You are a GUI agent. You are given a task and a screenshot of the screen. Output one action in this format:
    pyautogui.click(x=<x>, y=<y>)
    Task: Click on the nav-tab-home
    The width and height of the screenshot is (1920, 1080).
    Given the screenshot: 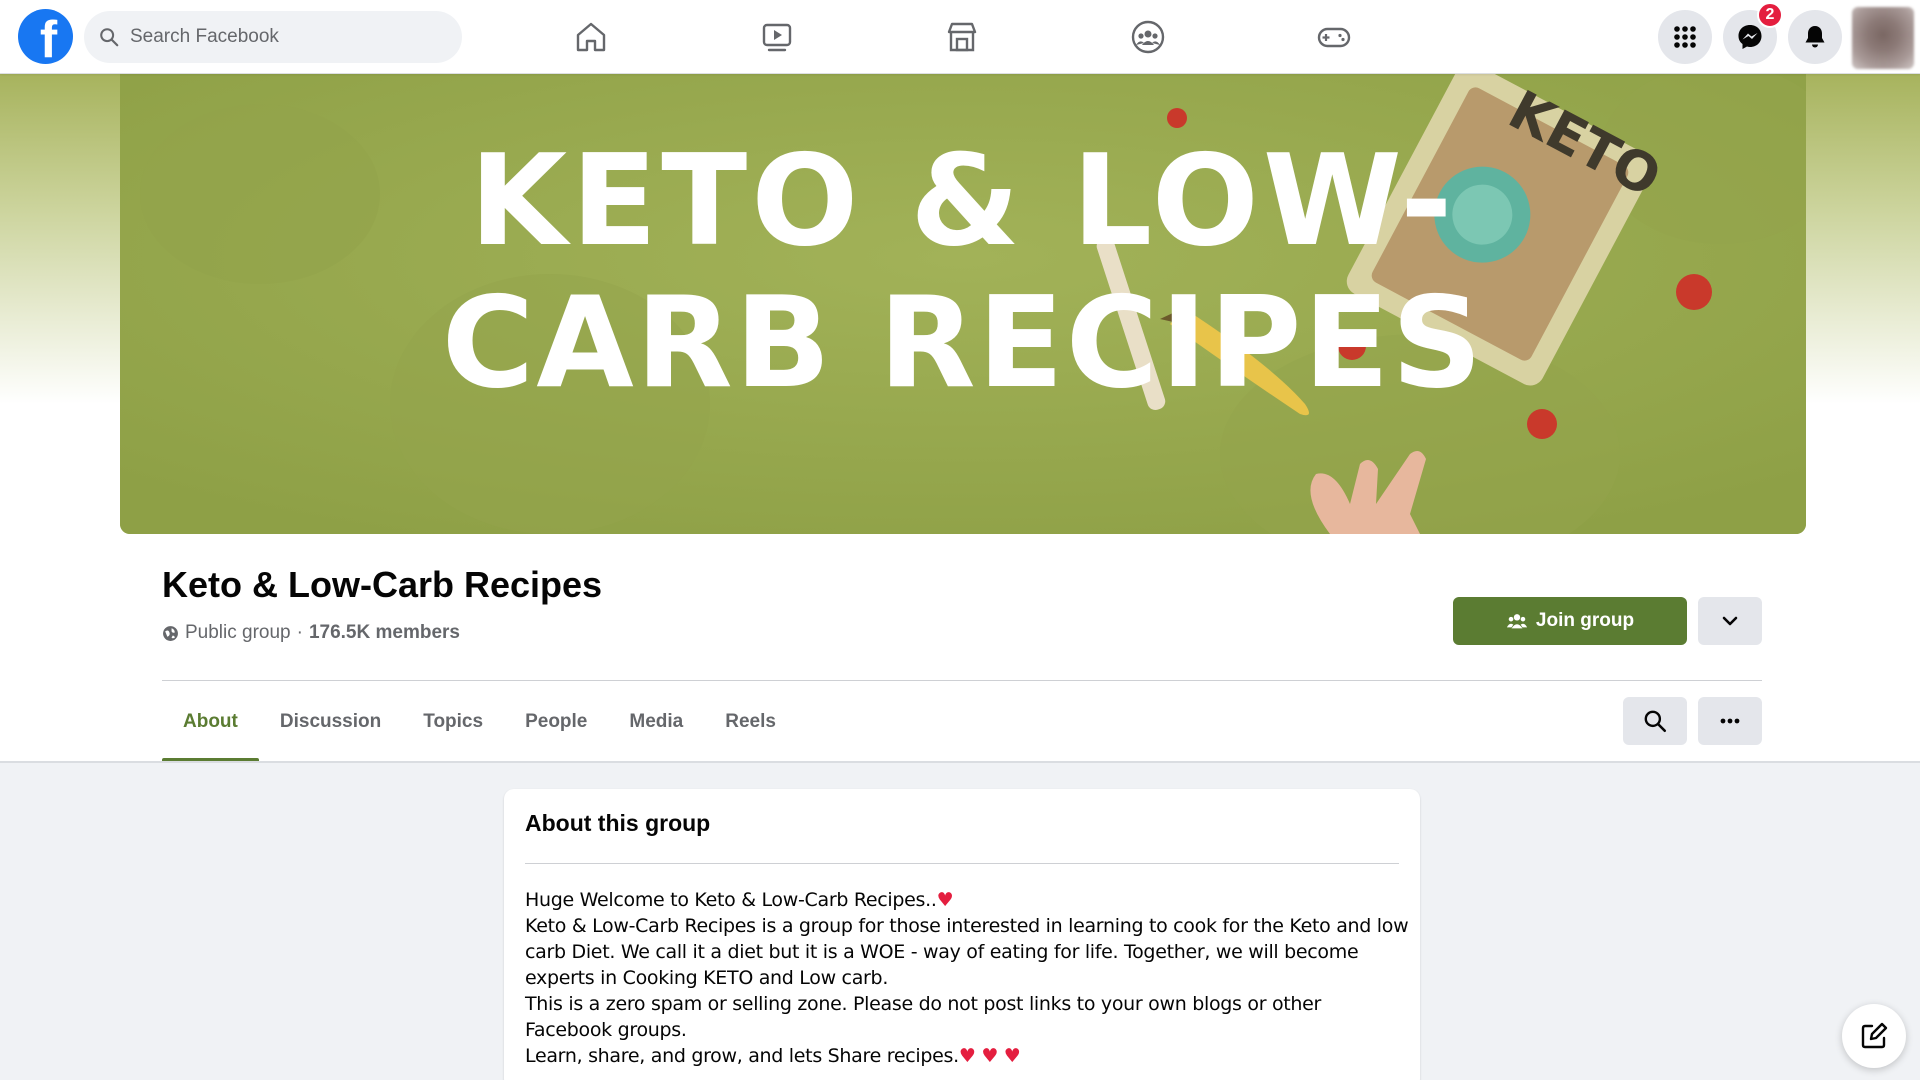 What is the action you would take?
    pyautogui.click(x=591, y=37)
    